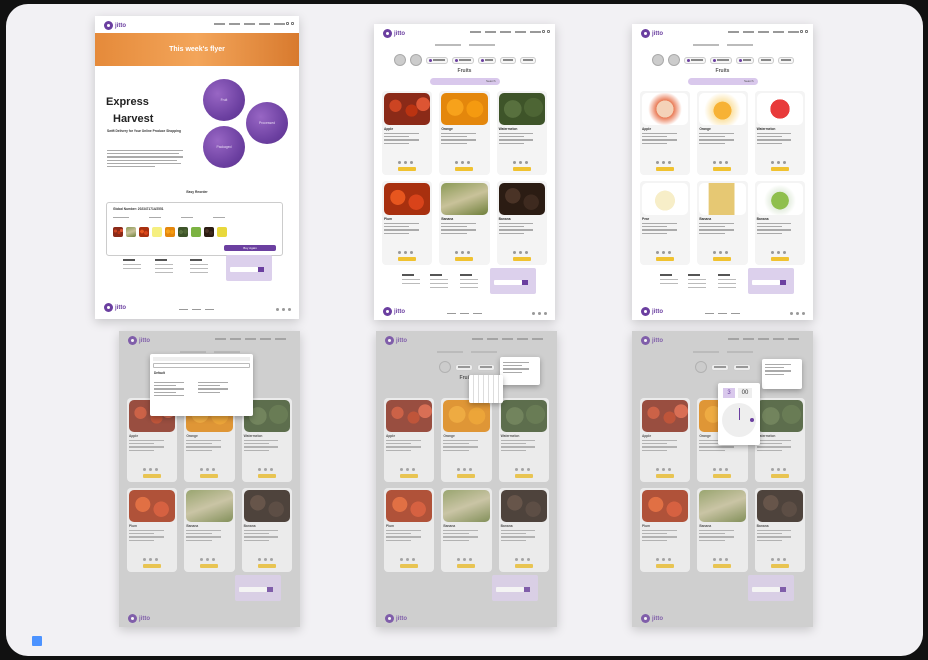 This screenshot has width=928, height=660. I want to click on time-picker-popup: 3 00, so click(739, 414).